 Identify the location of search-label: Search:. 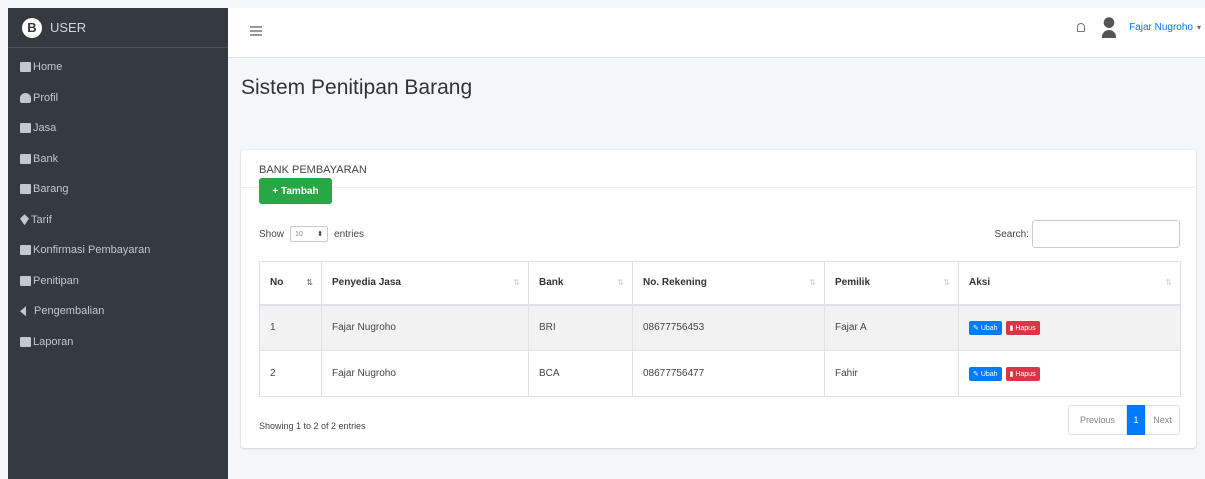
(1011, 234).